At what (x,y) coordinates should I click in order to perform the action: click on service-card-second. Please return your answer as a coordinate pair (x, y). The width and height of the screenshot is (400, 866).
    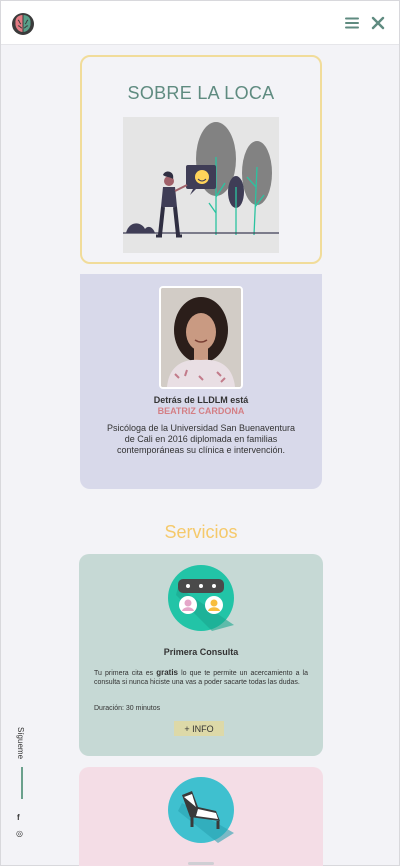
    Looking at the image, I should click on (201, 816).